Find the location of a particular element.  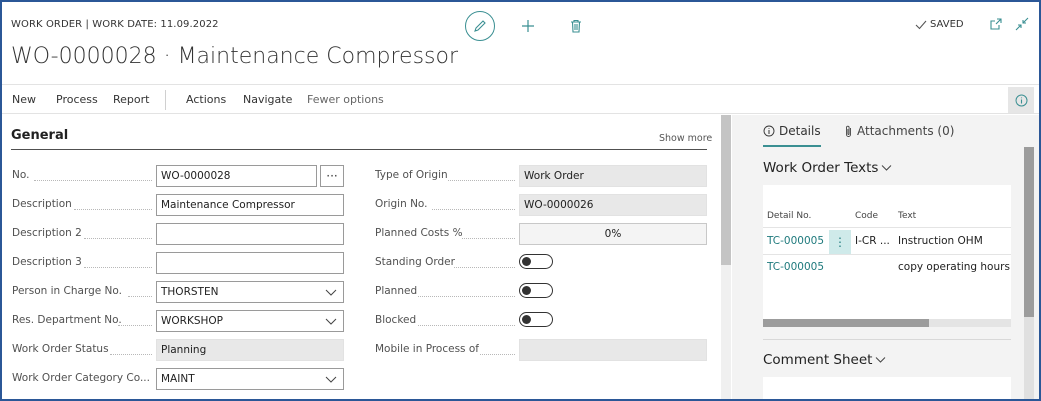

field-label-planned: Planned is located at coordinates (396, 291).